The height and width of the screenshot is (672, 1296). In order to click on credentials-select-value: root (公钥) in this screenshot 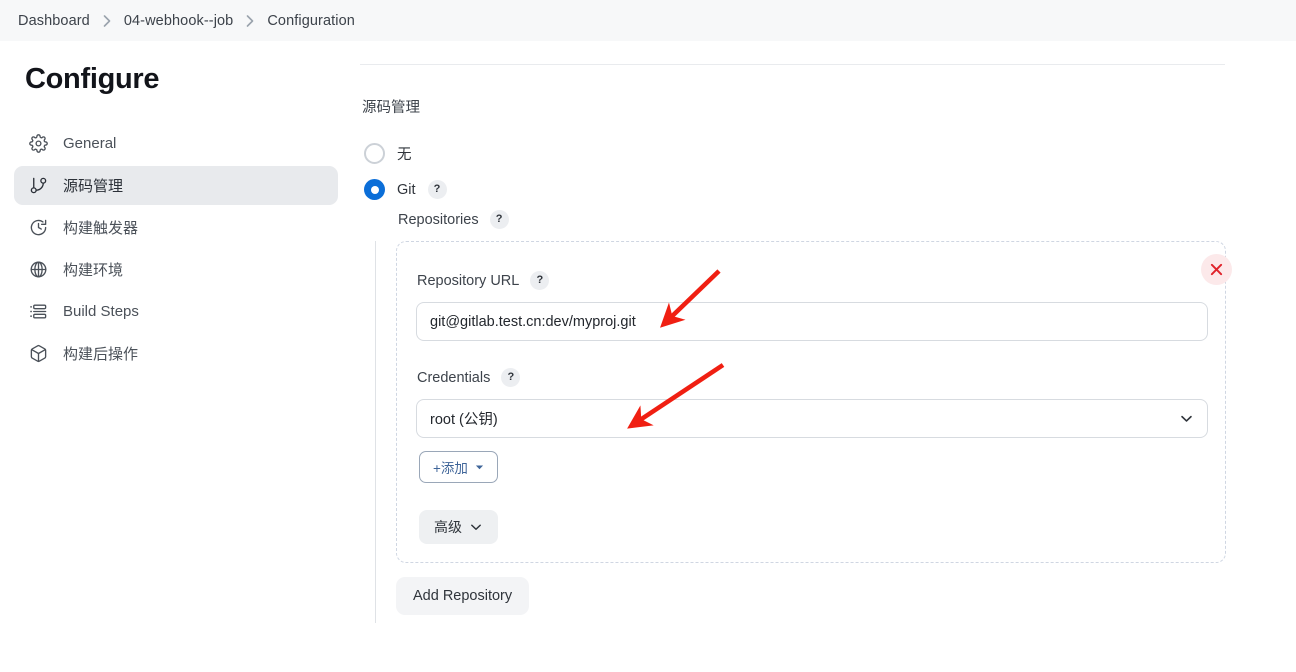, I will do `click(464, 420)`.